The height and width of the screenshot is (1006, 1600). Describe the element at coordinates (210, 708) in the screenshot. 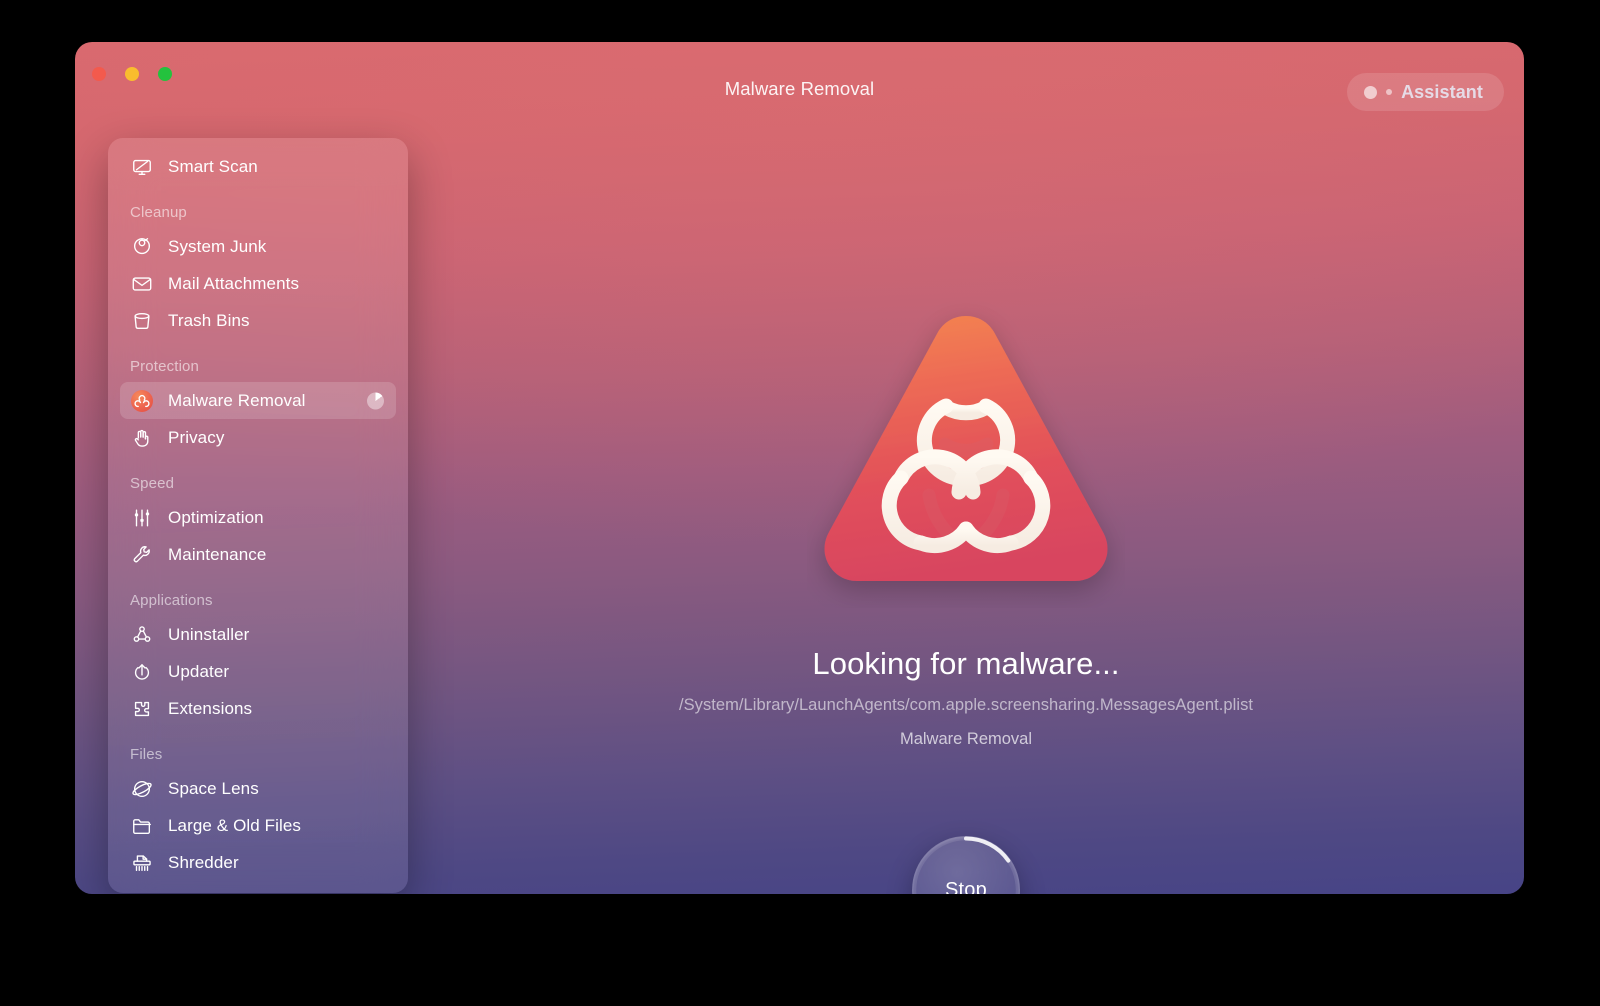

I see `sidebar-item-label: Extensions` at that location.